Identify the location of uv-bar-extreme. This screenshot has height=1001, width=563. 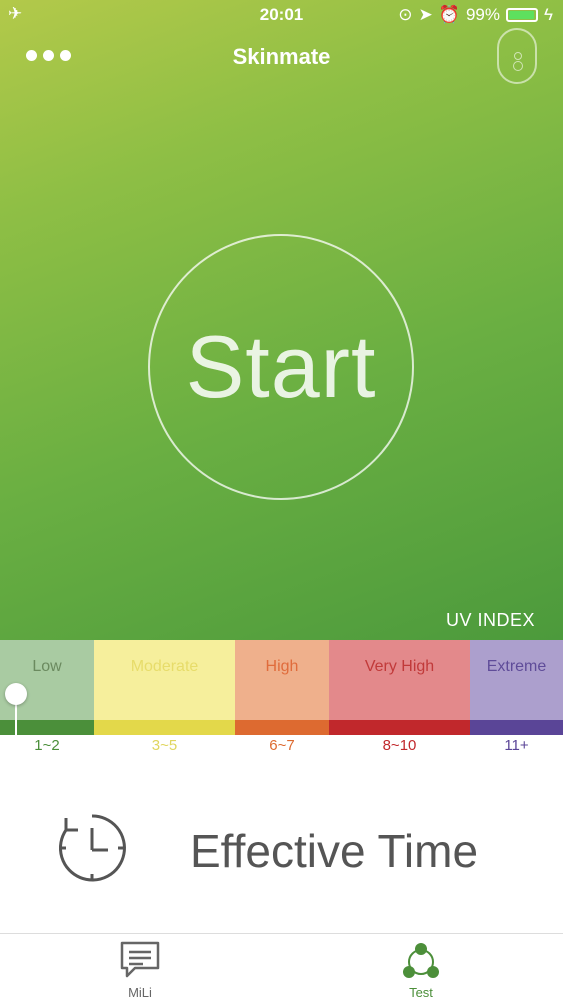
(516, 727).